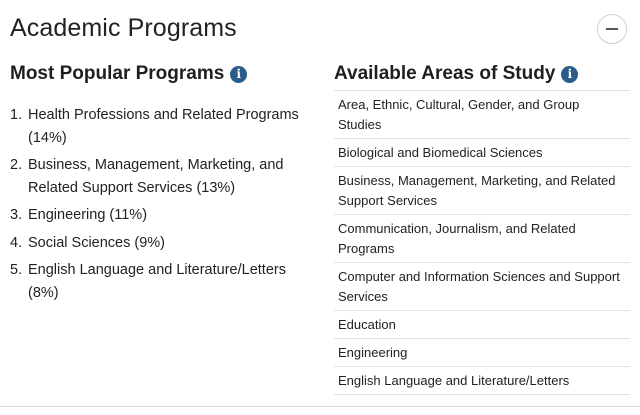  Describe the element at coordinates (482, 353) in the screenshot. I see `area-item: Engineering` at that location.